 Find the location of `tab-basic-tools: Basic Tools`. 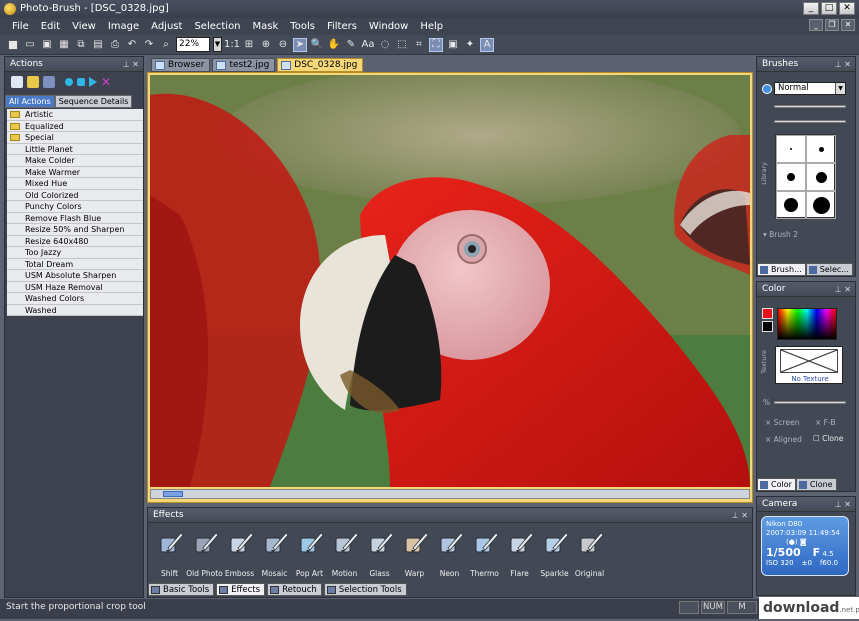

tab-basic-tools: Basic Tools is located at coordinates (181, 589).